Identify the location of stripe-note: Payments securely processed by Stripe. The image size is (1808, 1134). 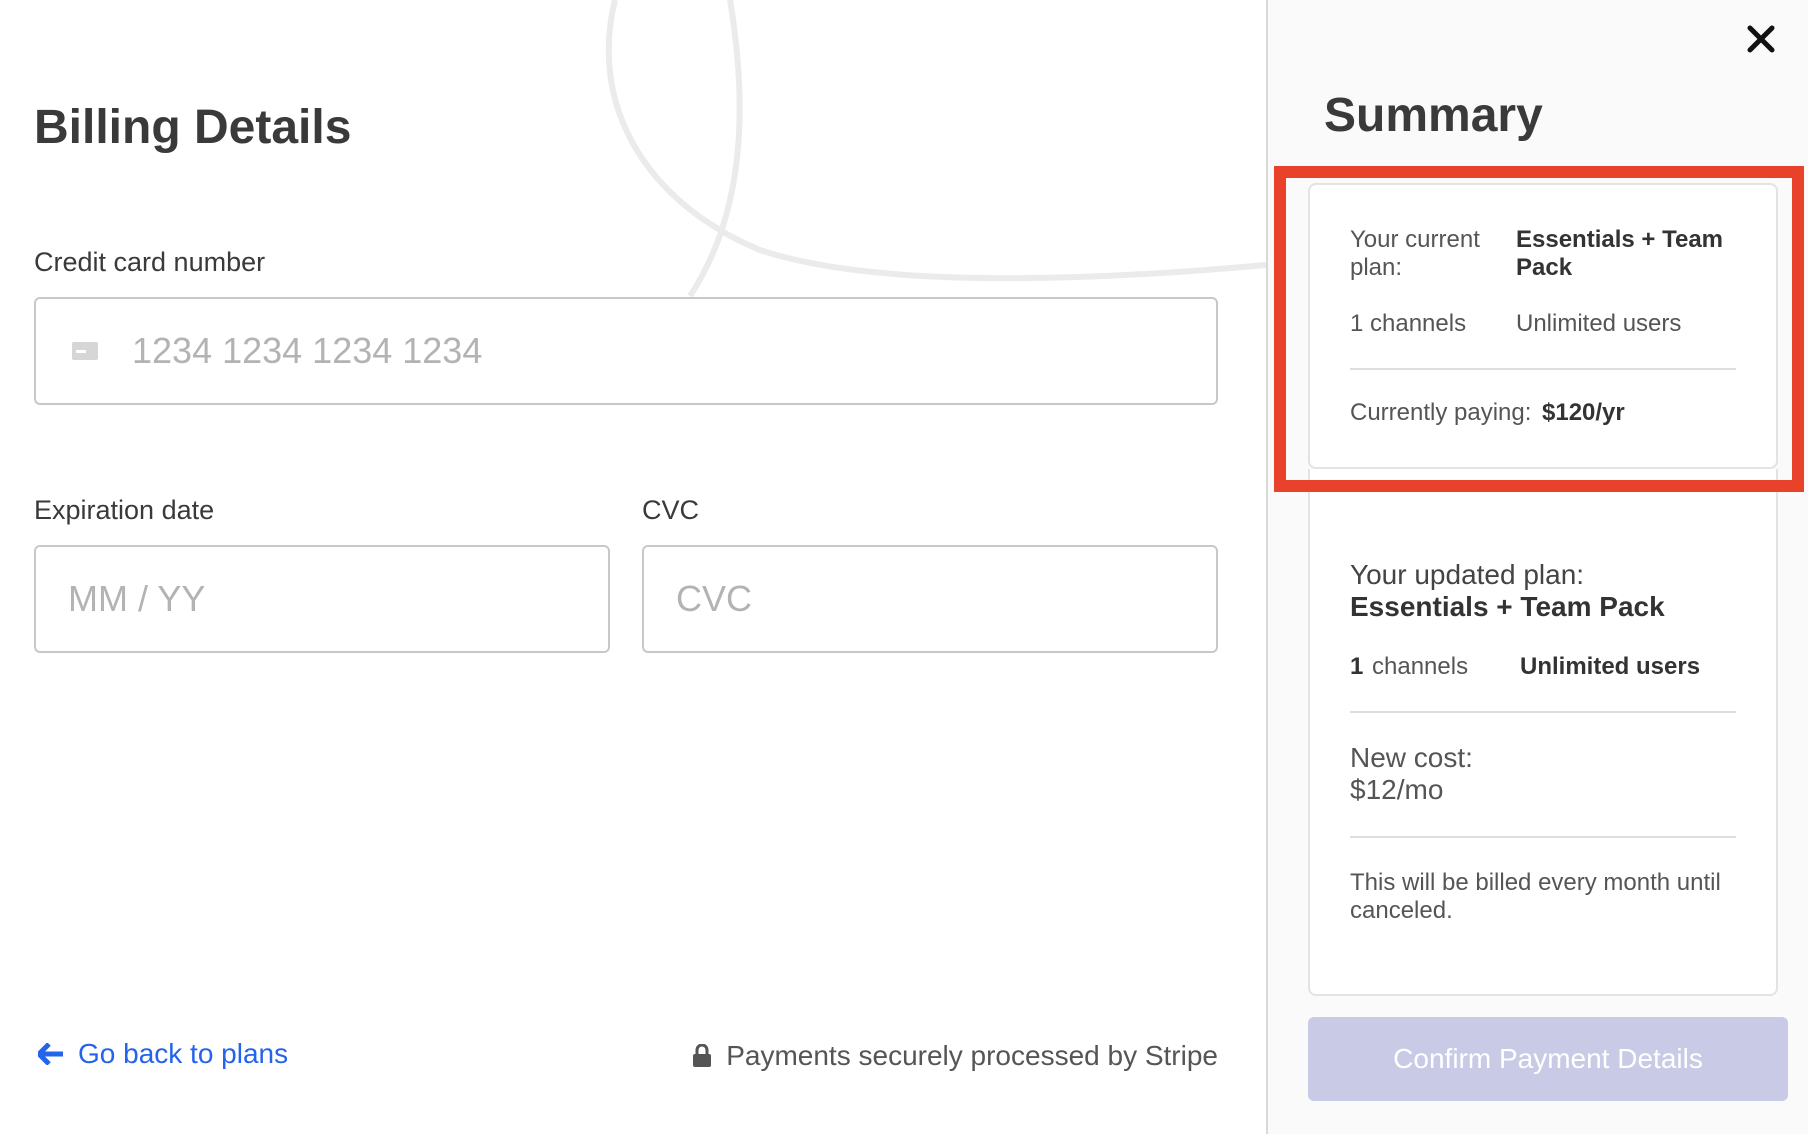
(955, 1056).